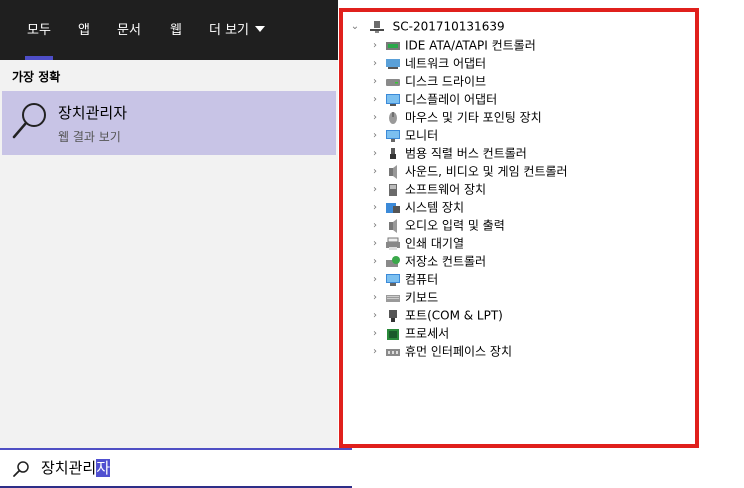  What do you see at coordinates (393, 99) in the screenshot?
I see `display-adapter-icon` at bounding box center [393, 99].